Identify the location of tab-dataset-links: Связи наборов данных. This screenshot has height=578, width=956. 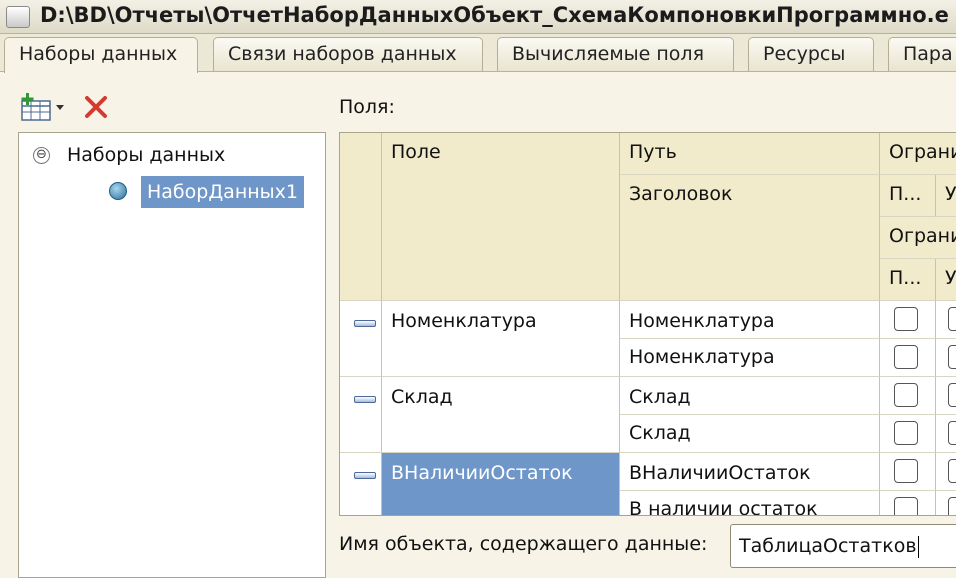
(348, 54).